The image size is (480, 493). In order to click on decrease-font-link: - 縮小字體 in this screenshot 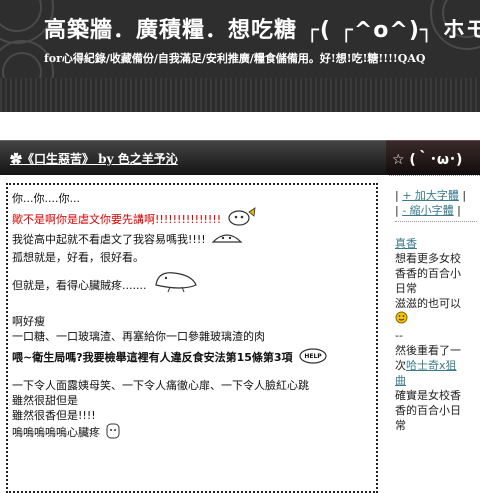, I will do `click(427, 210)`.